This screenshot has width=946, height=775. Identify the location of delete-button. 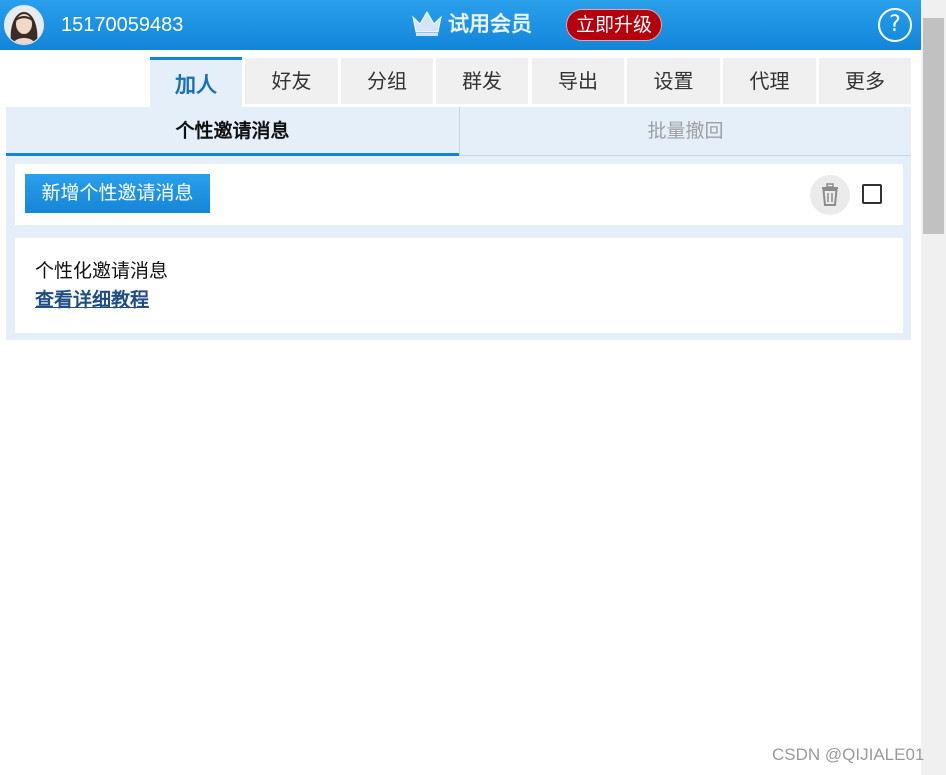
(830, 195).